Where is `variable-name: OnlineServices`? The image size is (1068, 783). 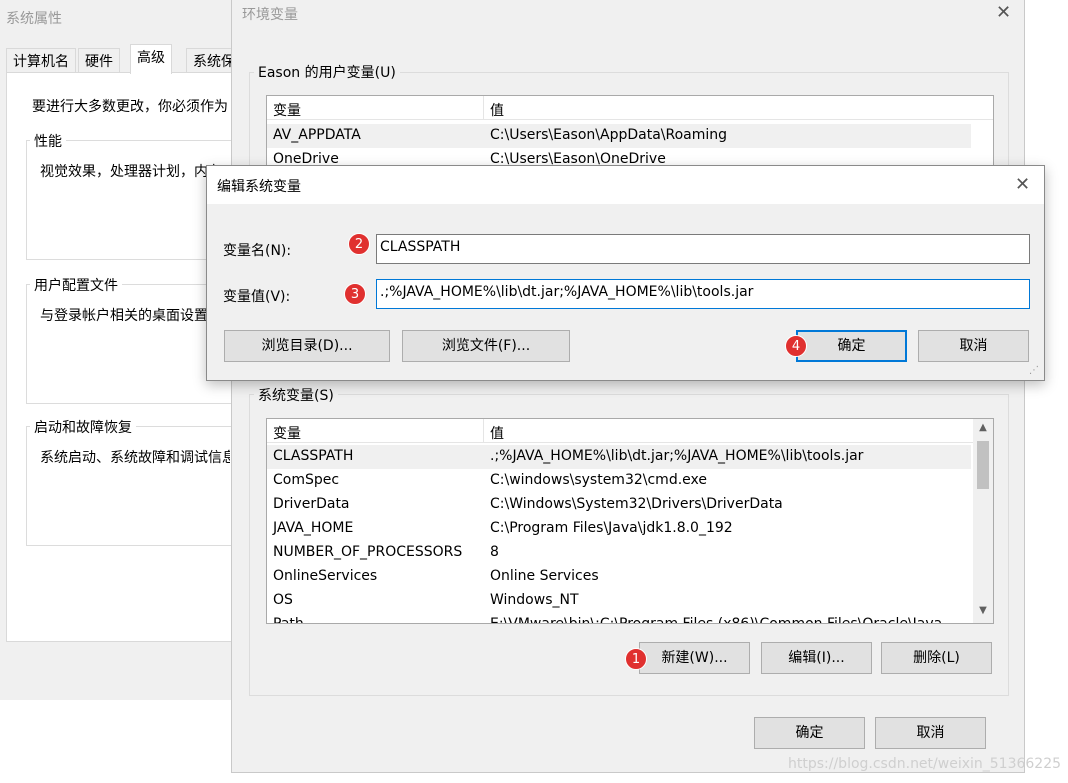 variable-name: OnlineServices is located at coordinates (325, 576).